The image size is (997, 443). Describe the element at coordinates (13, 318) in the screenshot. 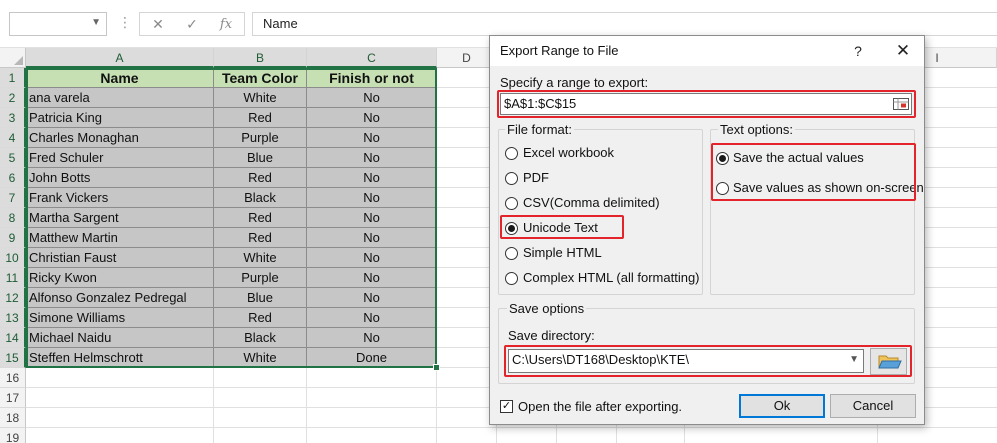

I see `row-header-13: 13` at that location.